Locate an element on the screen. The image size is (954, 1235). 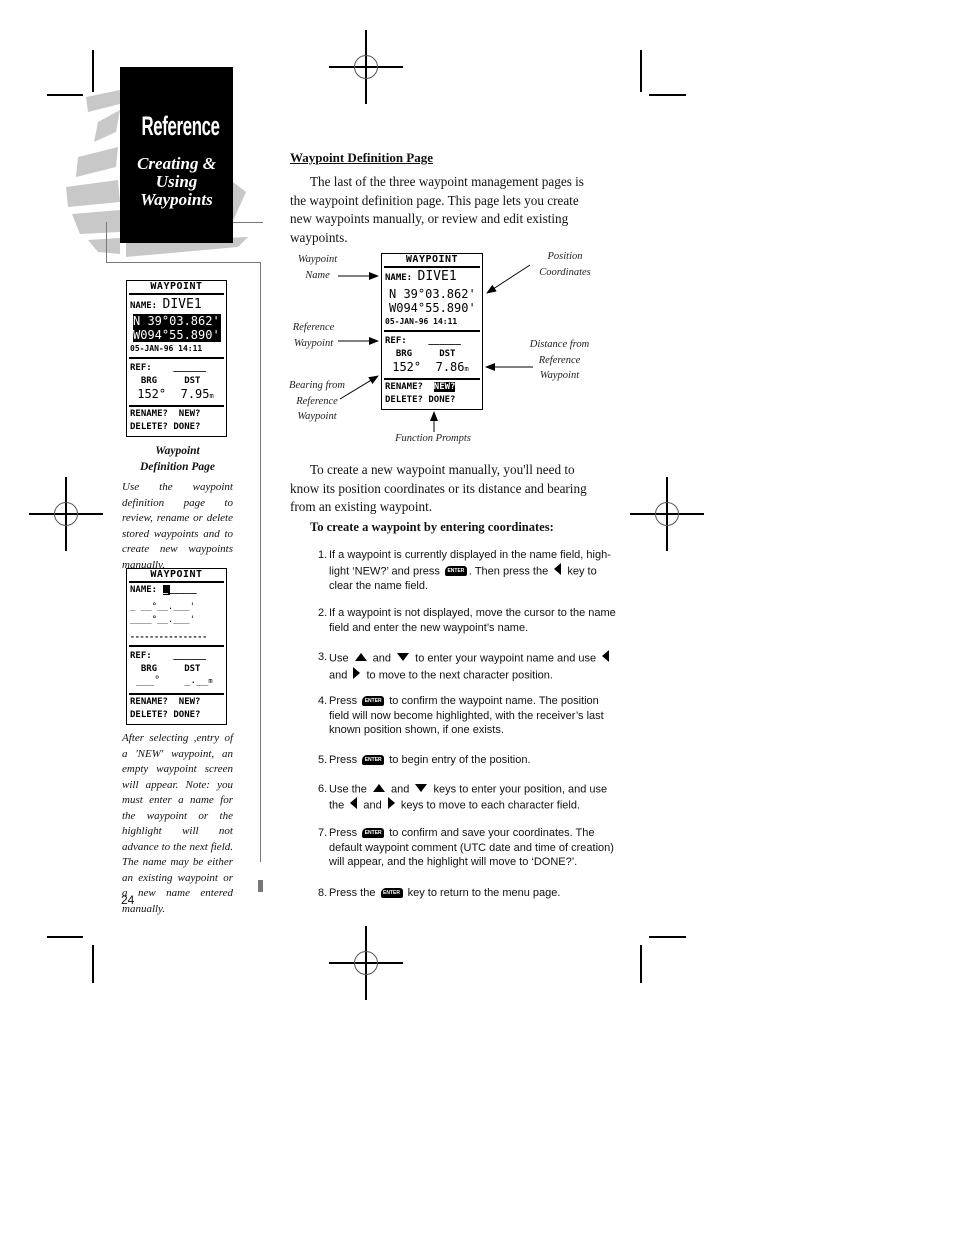
subtitle-line: Using is located at coordinates (176, 181).